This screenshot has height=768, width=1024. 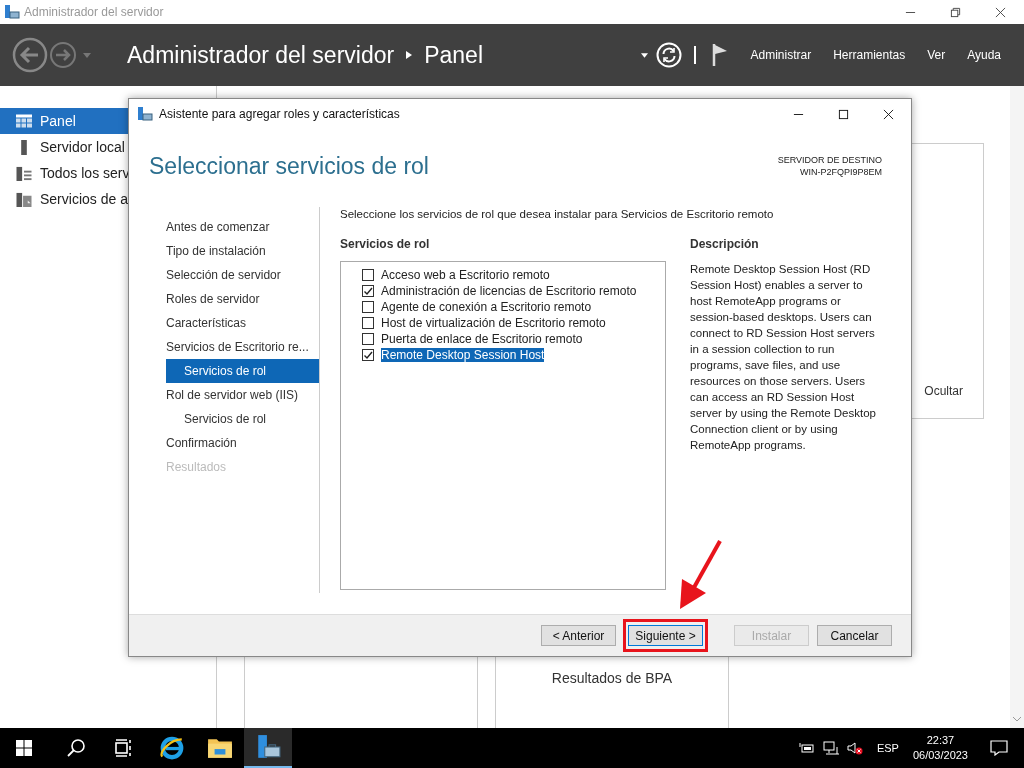 I want to click on language-indicator: ESP, so click(x=887, y=748).